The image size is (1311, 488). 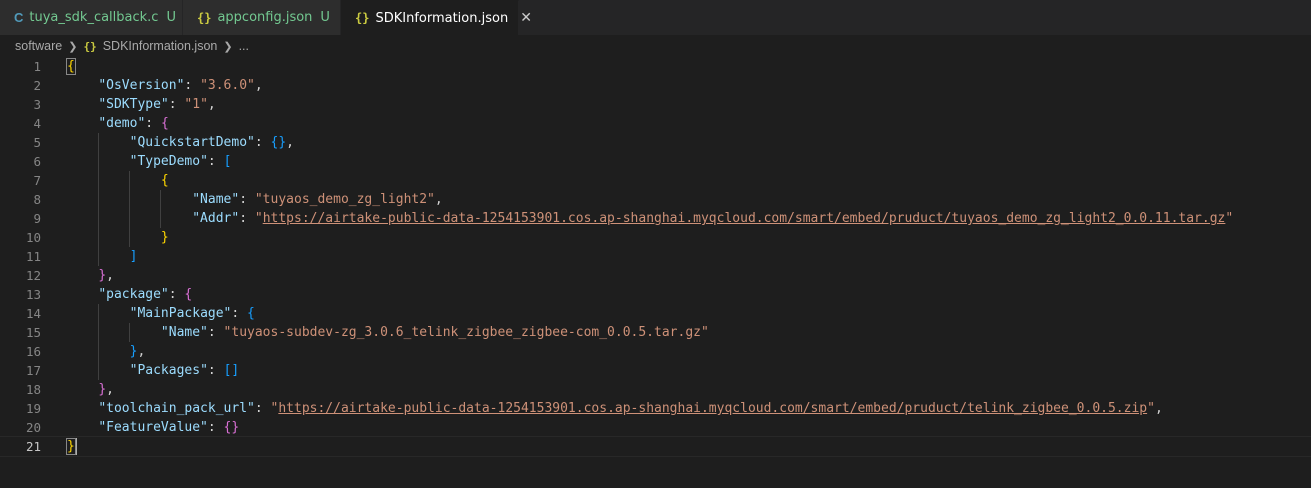 What do you see at coordinates (180, 313) in the screenshot?
I see `token: "MainPackage"` at bounding box center [180, 313].